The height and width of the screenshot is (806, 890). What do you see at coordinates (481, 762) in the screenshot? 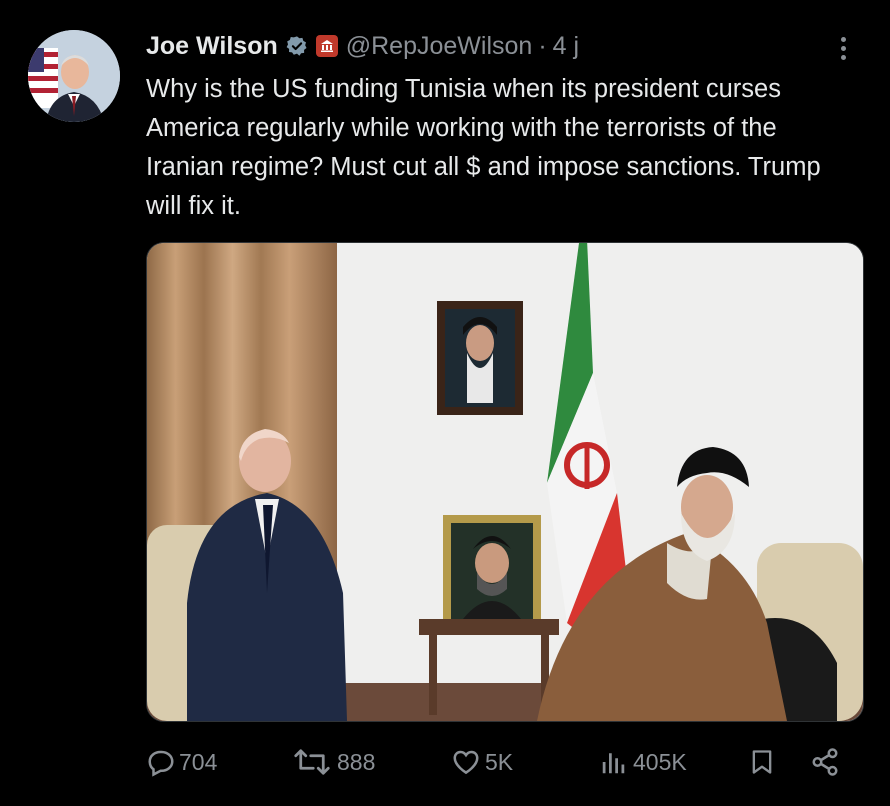
I see `like-button: 5K` at bounding box center [481, 762].